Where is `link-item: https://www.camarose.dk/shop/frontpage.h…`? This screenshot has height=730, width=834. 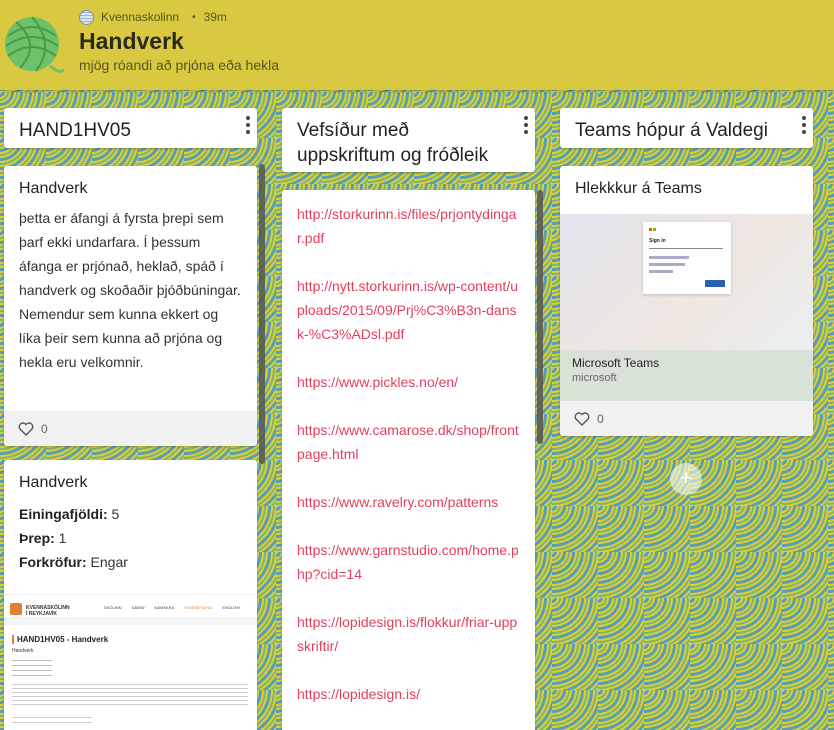 link-item: https://www.camarose.dk/shop/frontpage.h… is located at coordinates (408, 442).